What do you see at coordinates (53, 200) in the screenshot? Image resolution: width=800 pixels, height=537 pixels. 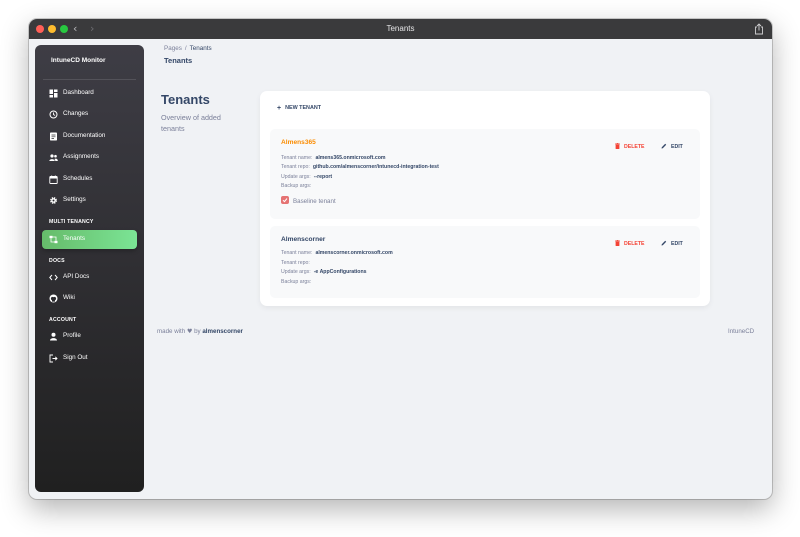 I see `gear-icon` at bounding box center [53, 200].